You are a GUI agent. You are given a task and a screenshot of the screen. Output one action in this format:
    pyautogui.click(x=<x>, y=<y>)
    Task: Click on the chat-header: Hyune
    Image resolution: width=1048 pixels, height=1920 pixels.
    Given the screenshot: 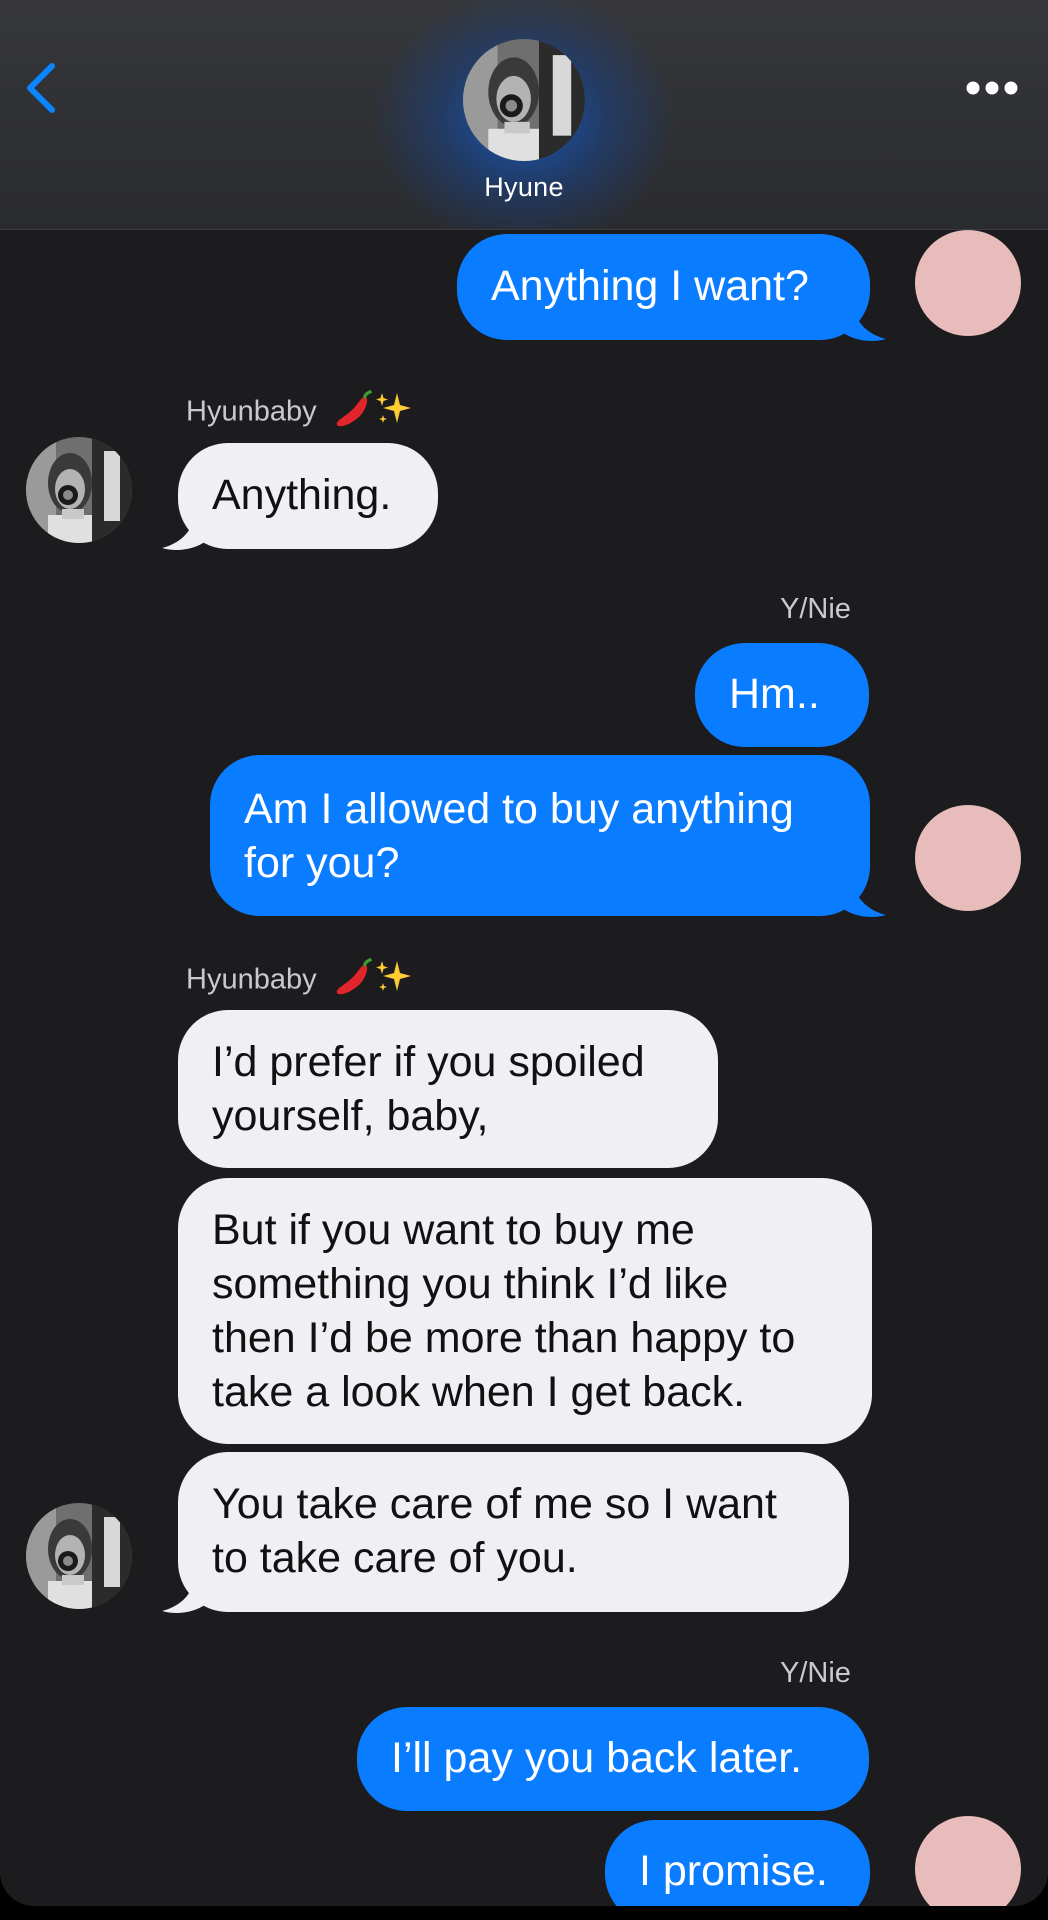 What is the action you would take?
    pyautogui.click(x=524, y=115)
    